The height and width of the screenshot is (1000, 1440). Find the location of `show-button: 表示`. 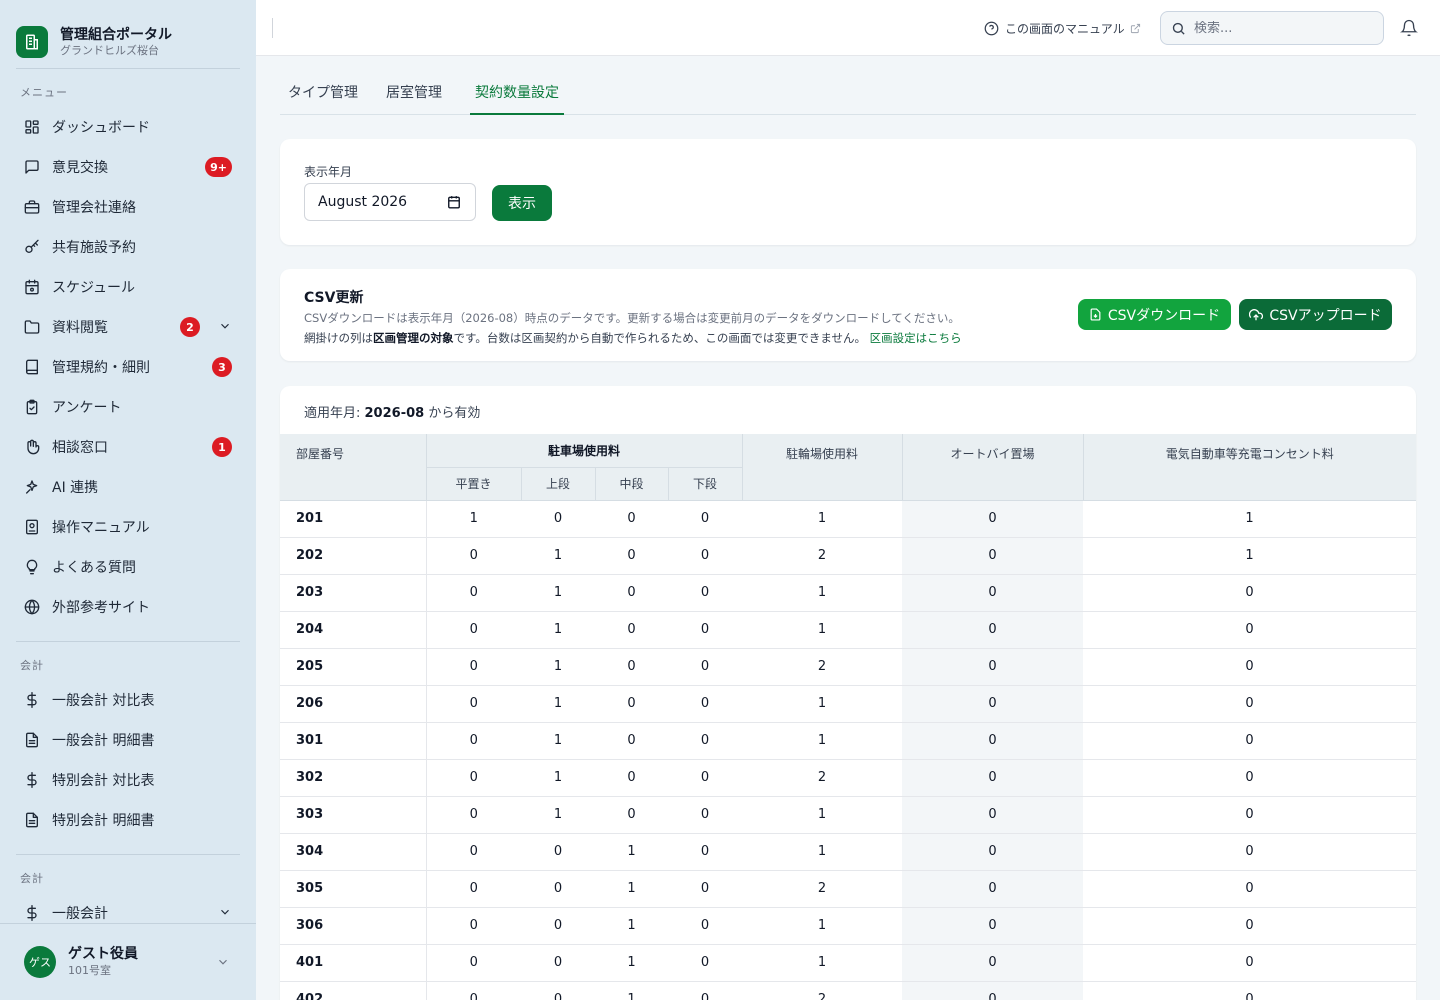

show-button: 表示 is located at coordinates (522, 203).